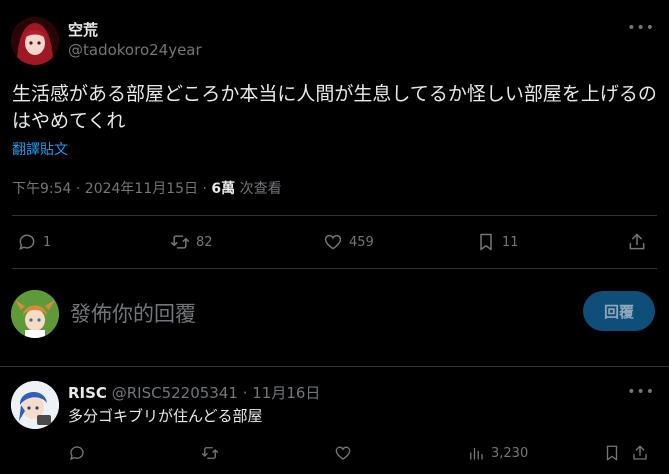 Image resolution: width=669 pixels, height=474 pixels. What do you see at coordinates (191, 242) in the screenshot?
I see `retweet-button: 82` at bounding box center [191, 242].